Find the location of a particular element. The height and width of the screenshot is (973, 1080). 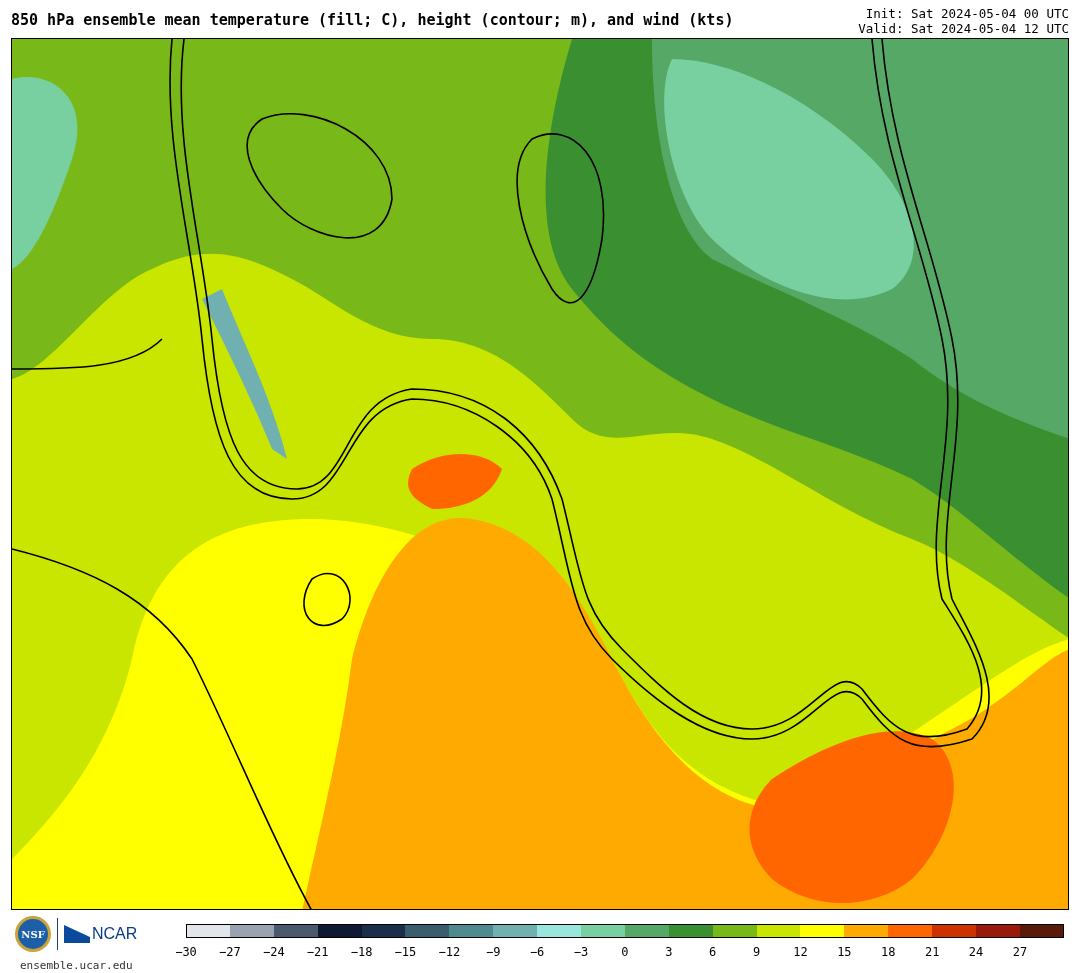

colorbar-tick-label: 0 is located at coordinates (625, 952).